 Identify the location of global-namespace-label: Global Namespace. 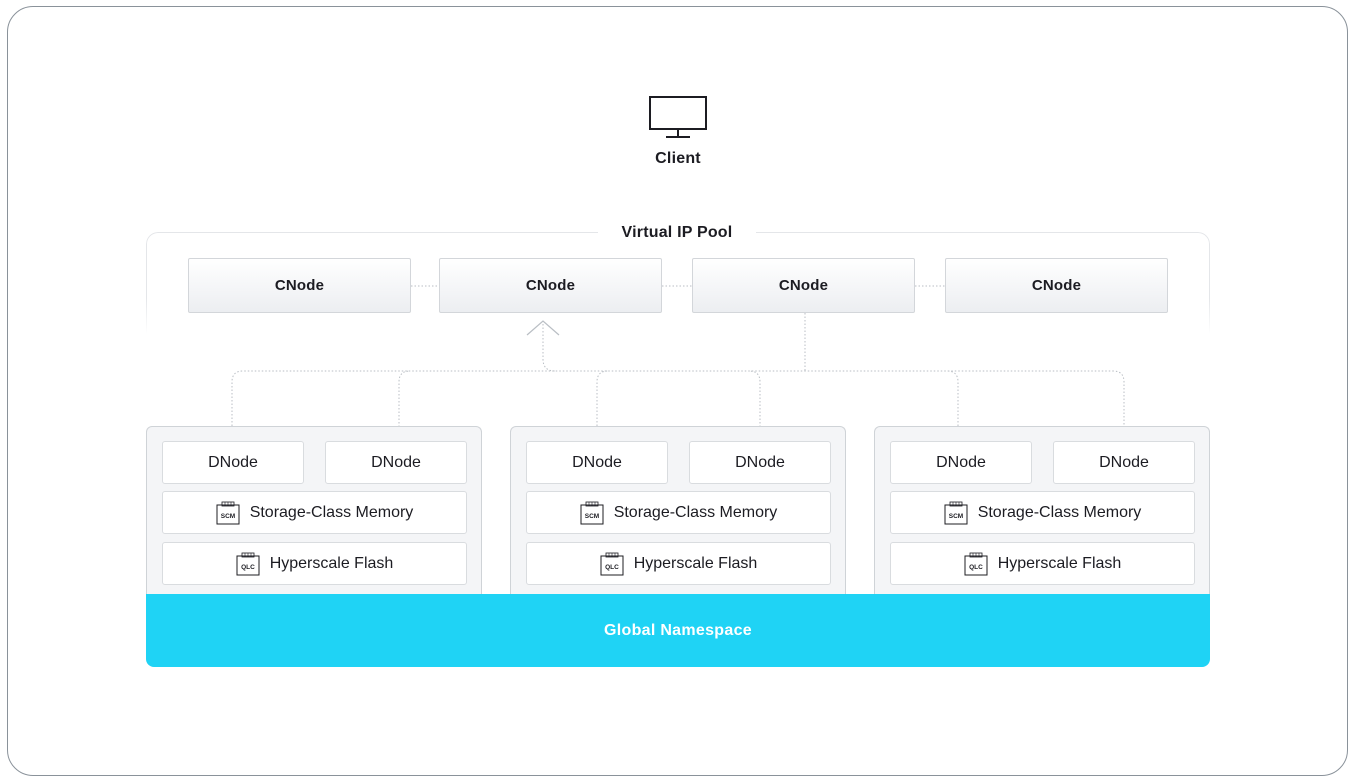
(678, 630).